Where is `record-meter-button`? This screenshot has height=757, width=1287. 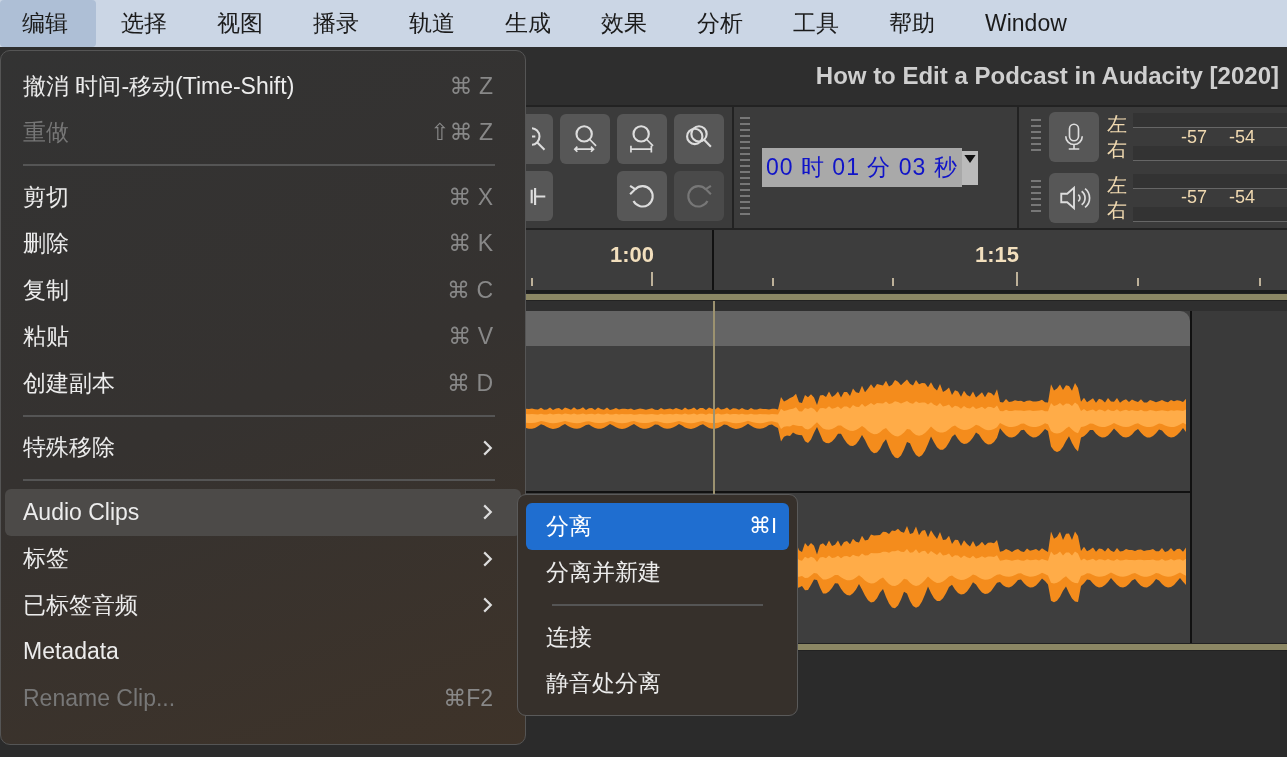 record-meter-button is located at coordinates (1074, 137).